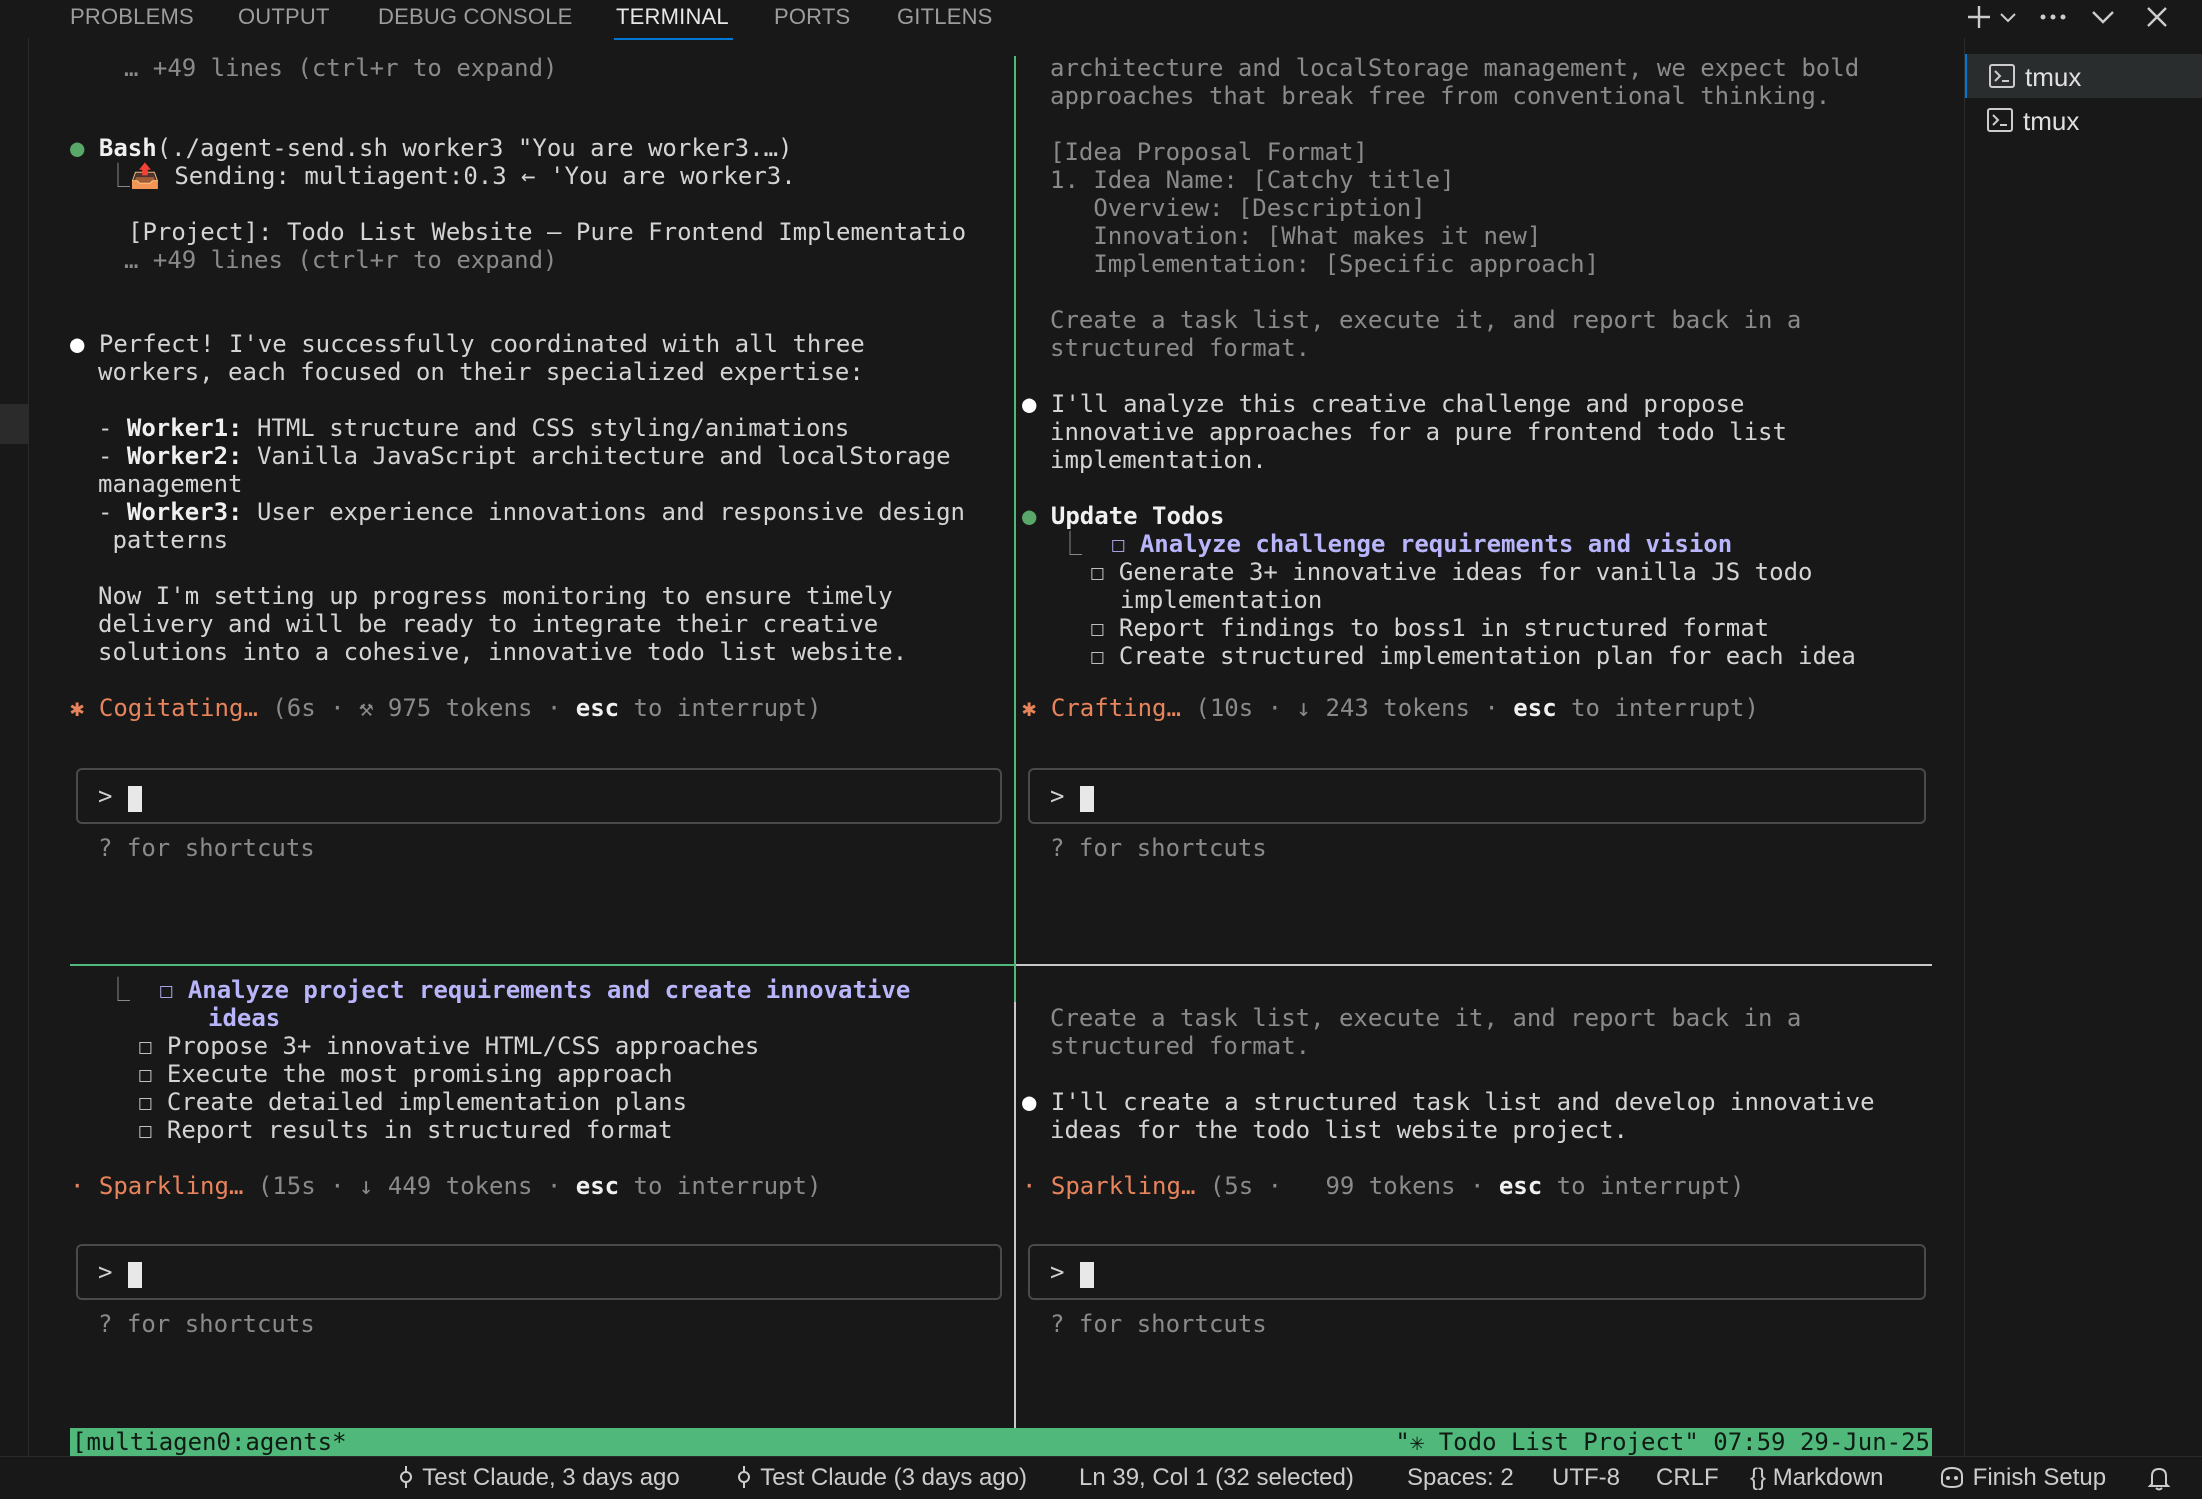  Describe the element at coordinates (673, 22) in the screenshot. I see `tab-terminal: TERMINAL` at that location.